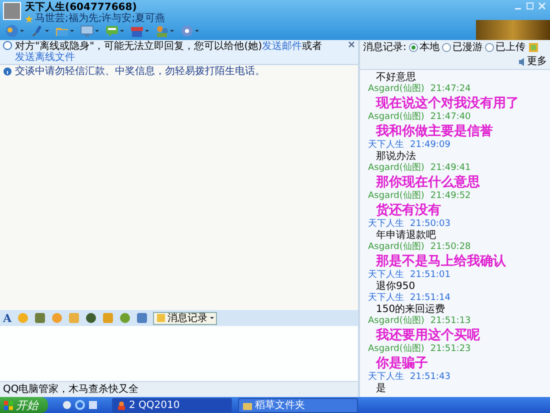 The height and width of the screenshot is (413, 550). What do you see at coordinates (381, 389) in the screenshot?
I see `message-text: 是` at bounding box center [381, 389].